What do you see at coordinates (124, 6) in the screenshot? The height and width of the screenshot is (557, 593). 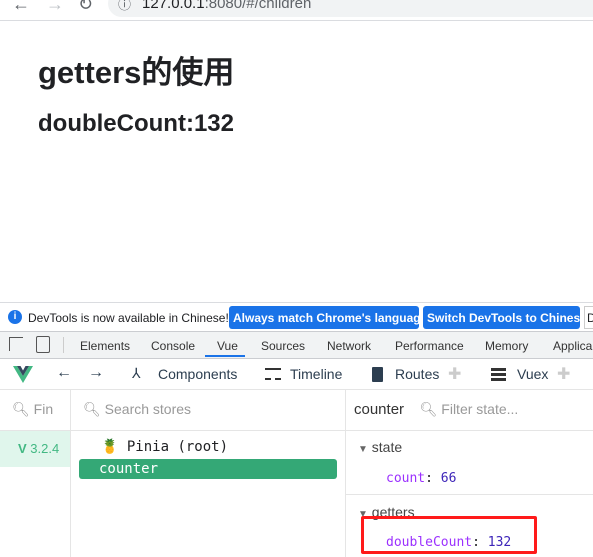 I see `info-icon: ⓘ` at bounding box center [124, 6].